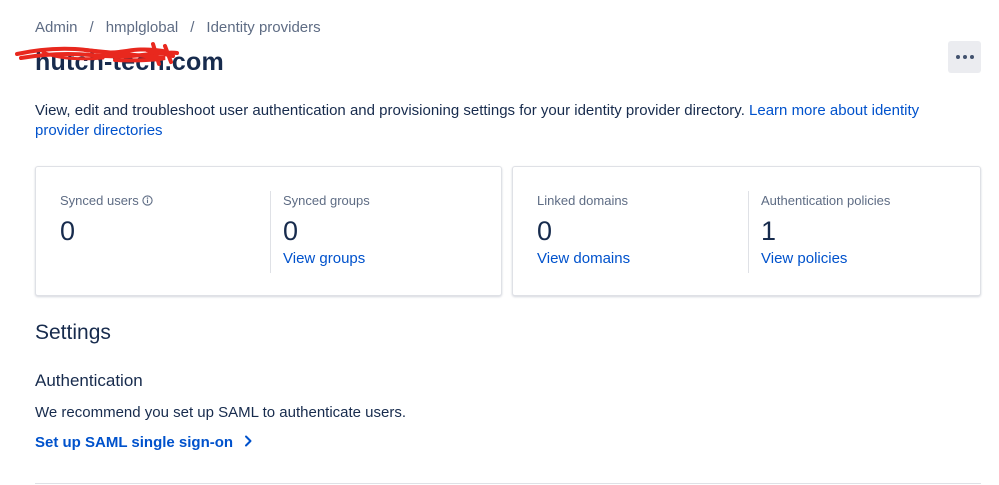 Image resolution: width=999 pixels, height=485 pixels. Describe the element at coordinates (263, 27) in the screenshot. I see `breadcrumb-identity-providers: Identity providers` at that location.